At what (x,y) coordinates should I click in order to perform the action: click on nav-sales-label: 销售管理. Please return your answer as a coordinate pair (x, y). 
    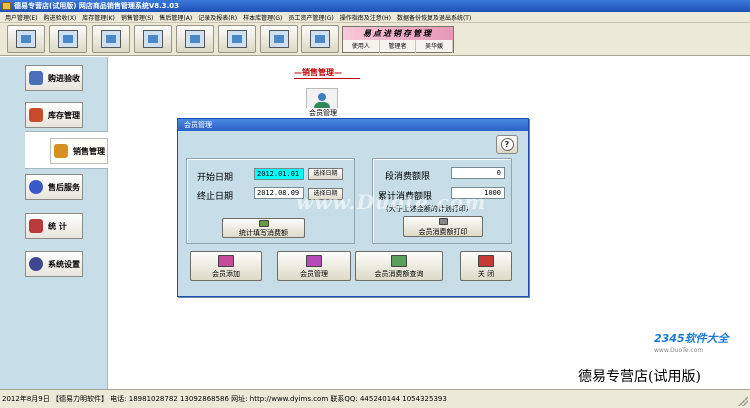
    Looking at the image, I should click on (89, 151).